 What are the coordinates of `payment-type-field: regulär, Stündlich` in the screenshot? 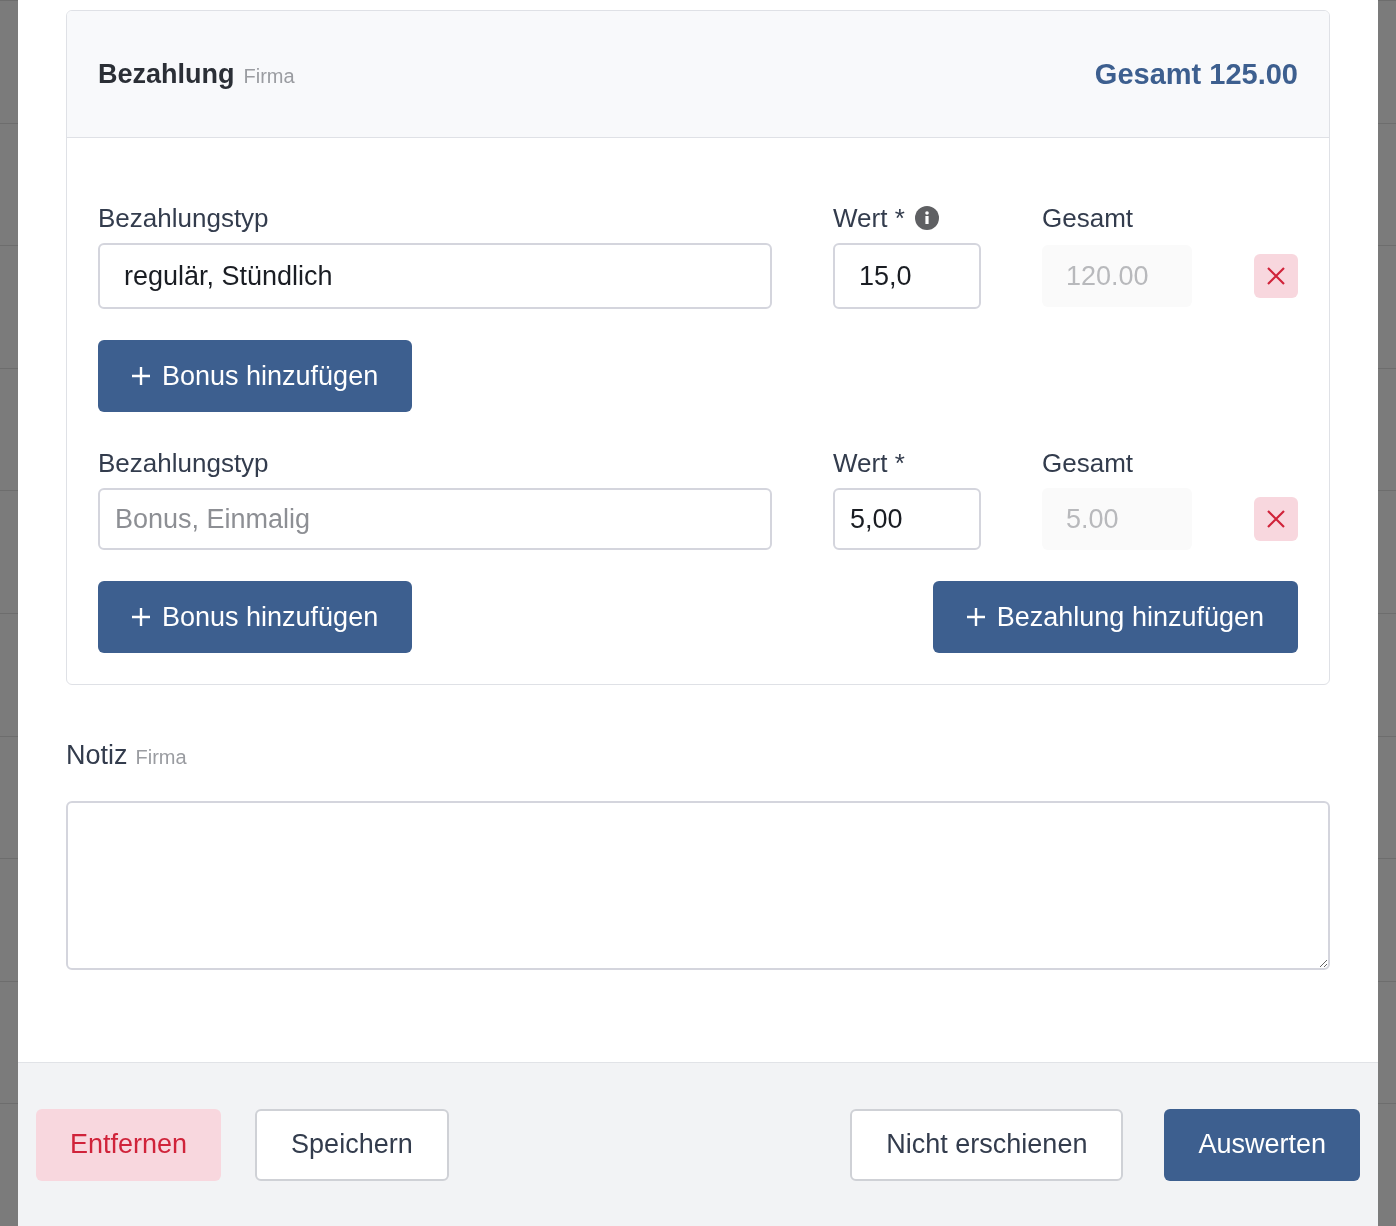 It's located at (435, 276).